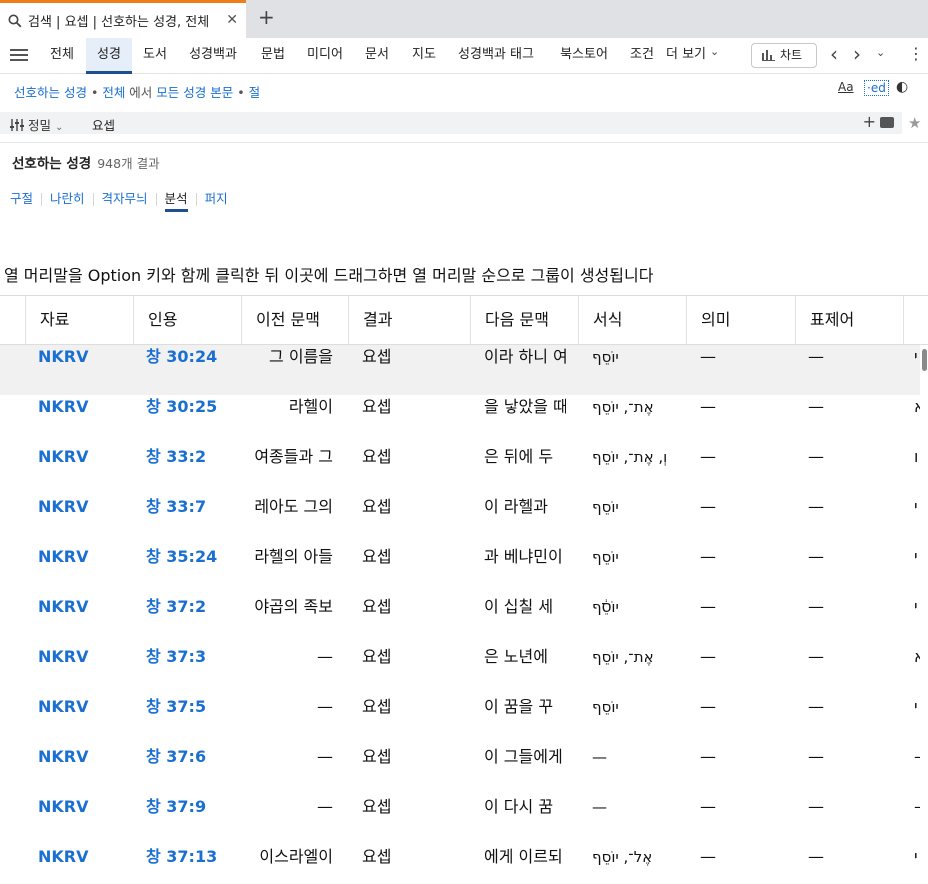 The width and height of the screenshot is (928, 884). What do you see at coordinates (80, 320) in the screenshot?
I see `column-header-resource: 자료` at bounding box center [80, 320].